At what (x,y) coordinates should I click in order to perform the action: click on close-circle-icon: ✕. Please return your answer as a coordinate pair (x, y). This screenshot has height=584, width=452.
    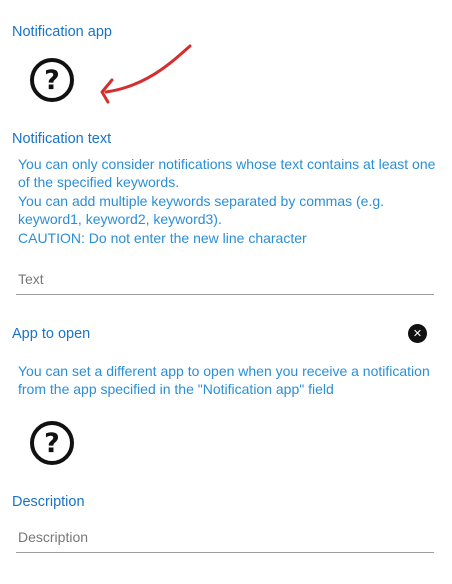
    Looking at the image, I should click on (417, 333).